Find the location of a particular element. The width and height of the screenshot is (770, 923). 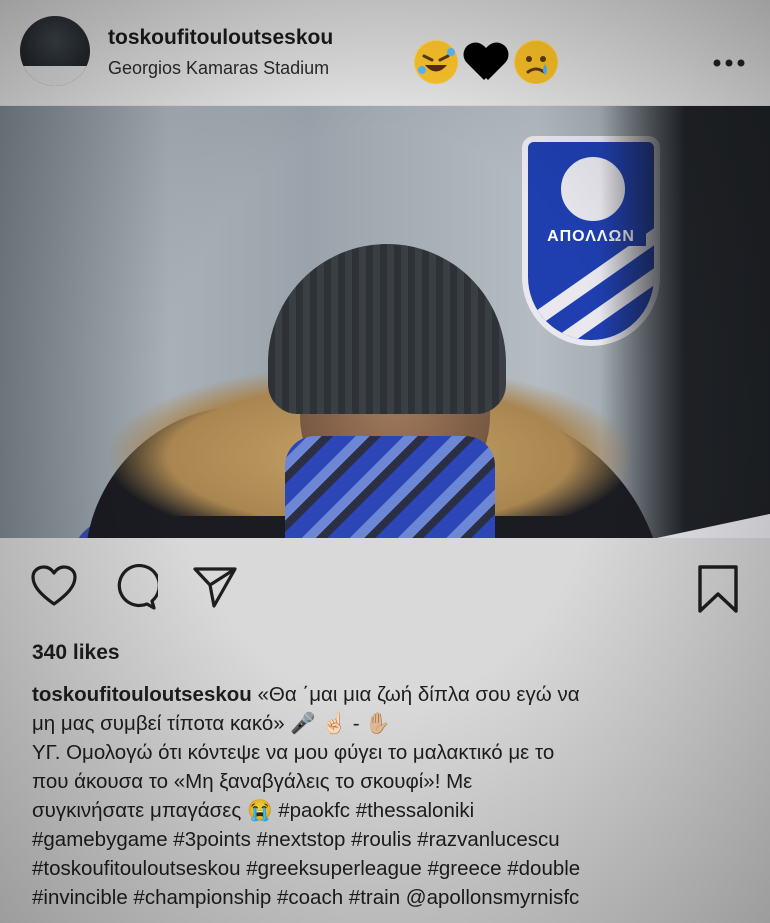

heart-icon is located at coordinates (54, 586).